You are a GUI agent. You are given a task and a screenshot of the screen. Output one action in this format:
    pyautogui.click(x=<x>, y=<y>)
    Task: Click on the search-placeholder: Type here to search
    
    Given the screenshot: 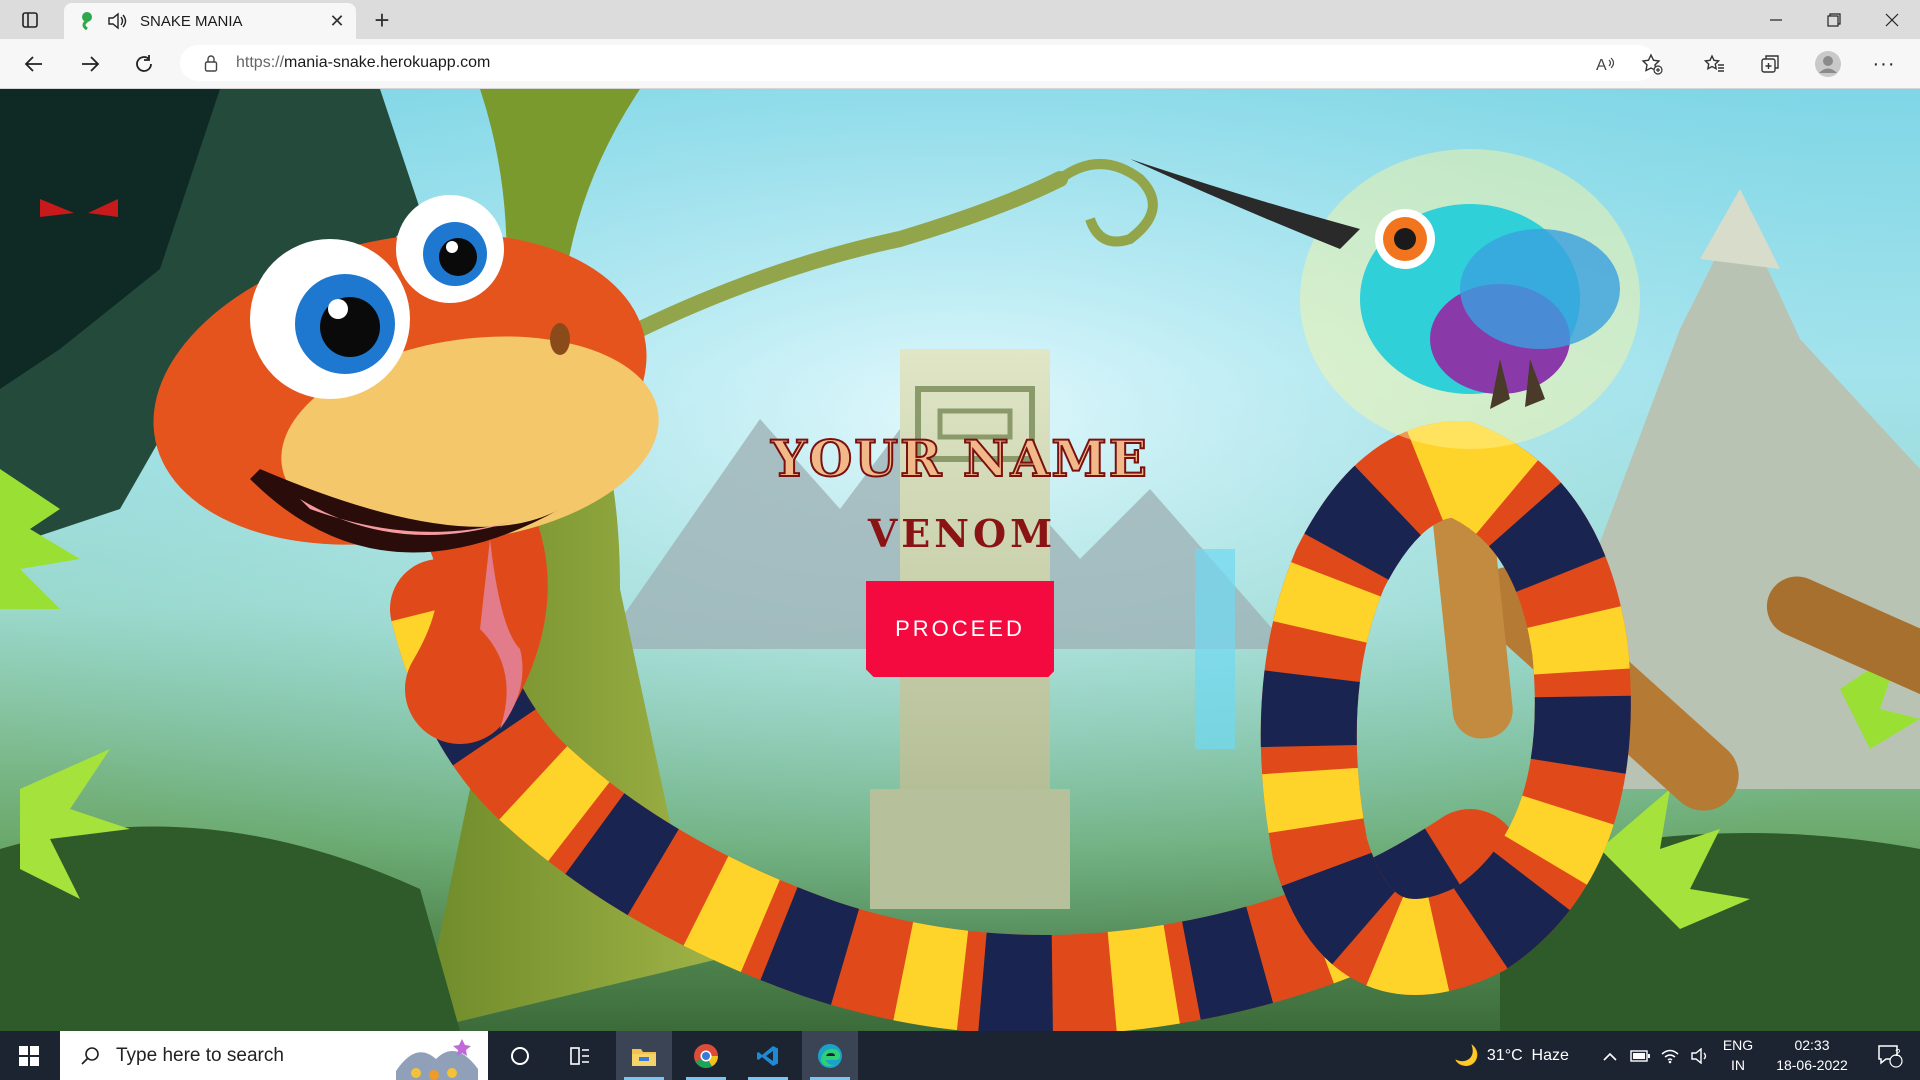 What is the action you would take?
    pyautogui.click(x=200, y=1055)
    